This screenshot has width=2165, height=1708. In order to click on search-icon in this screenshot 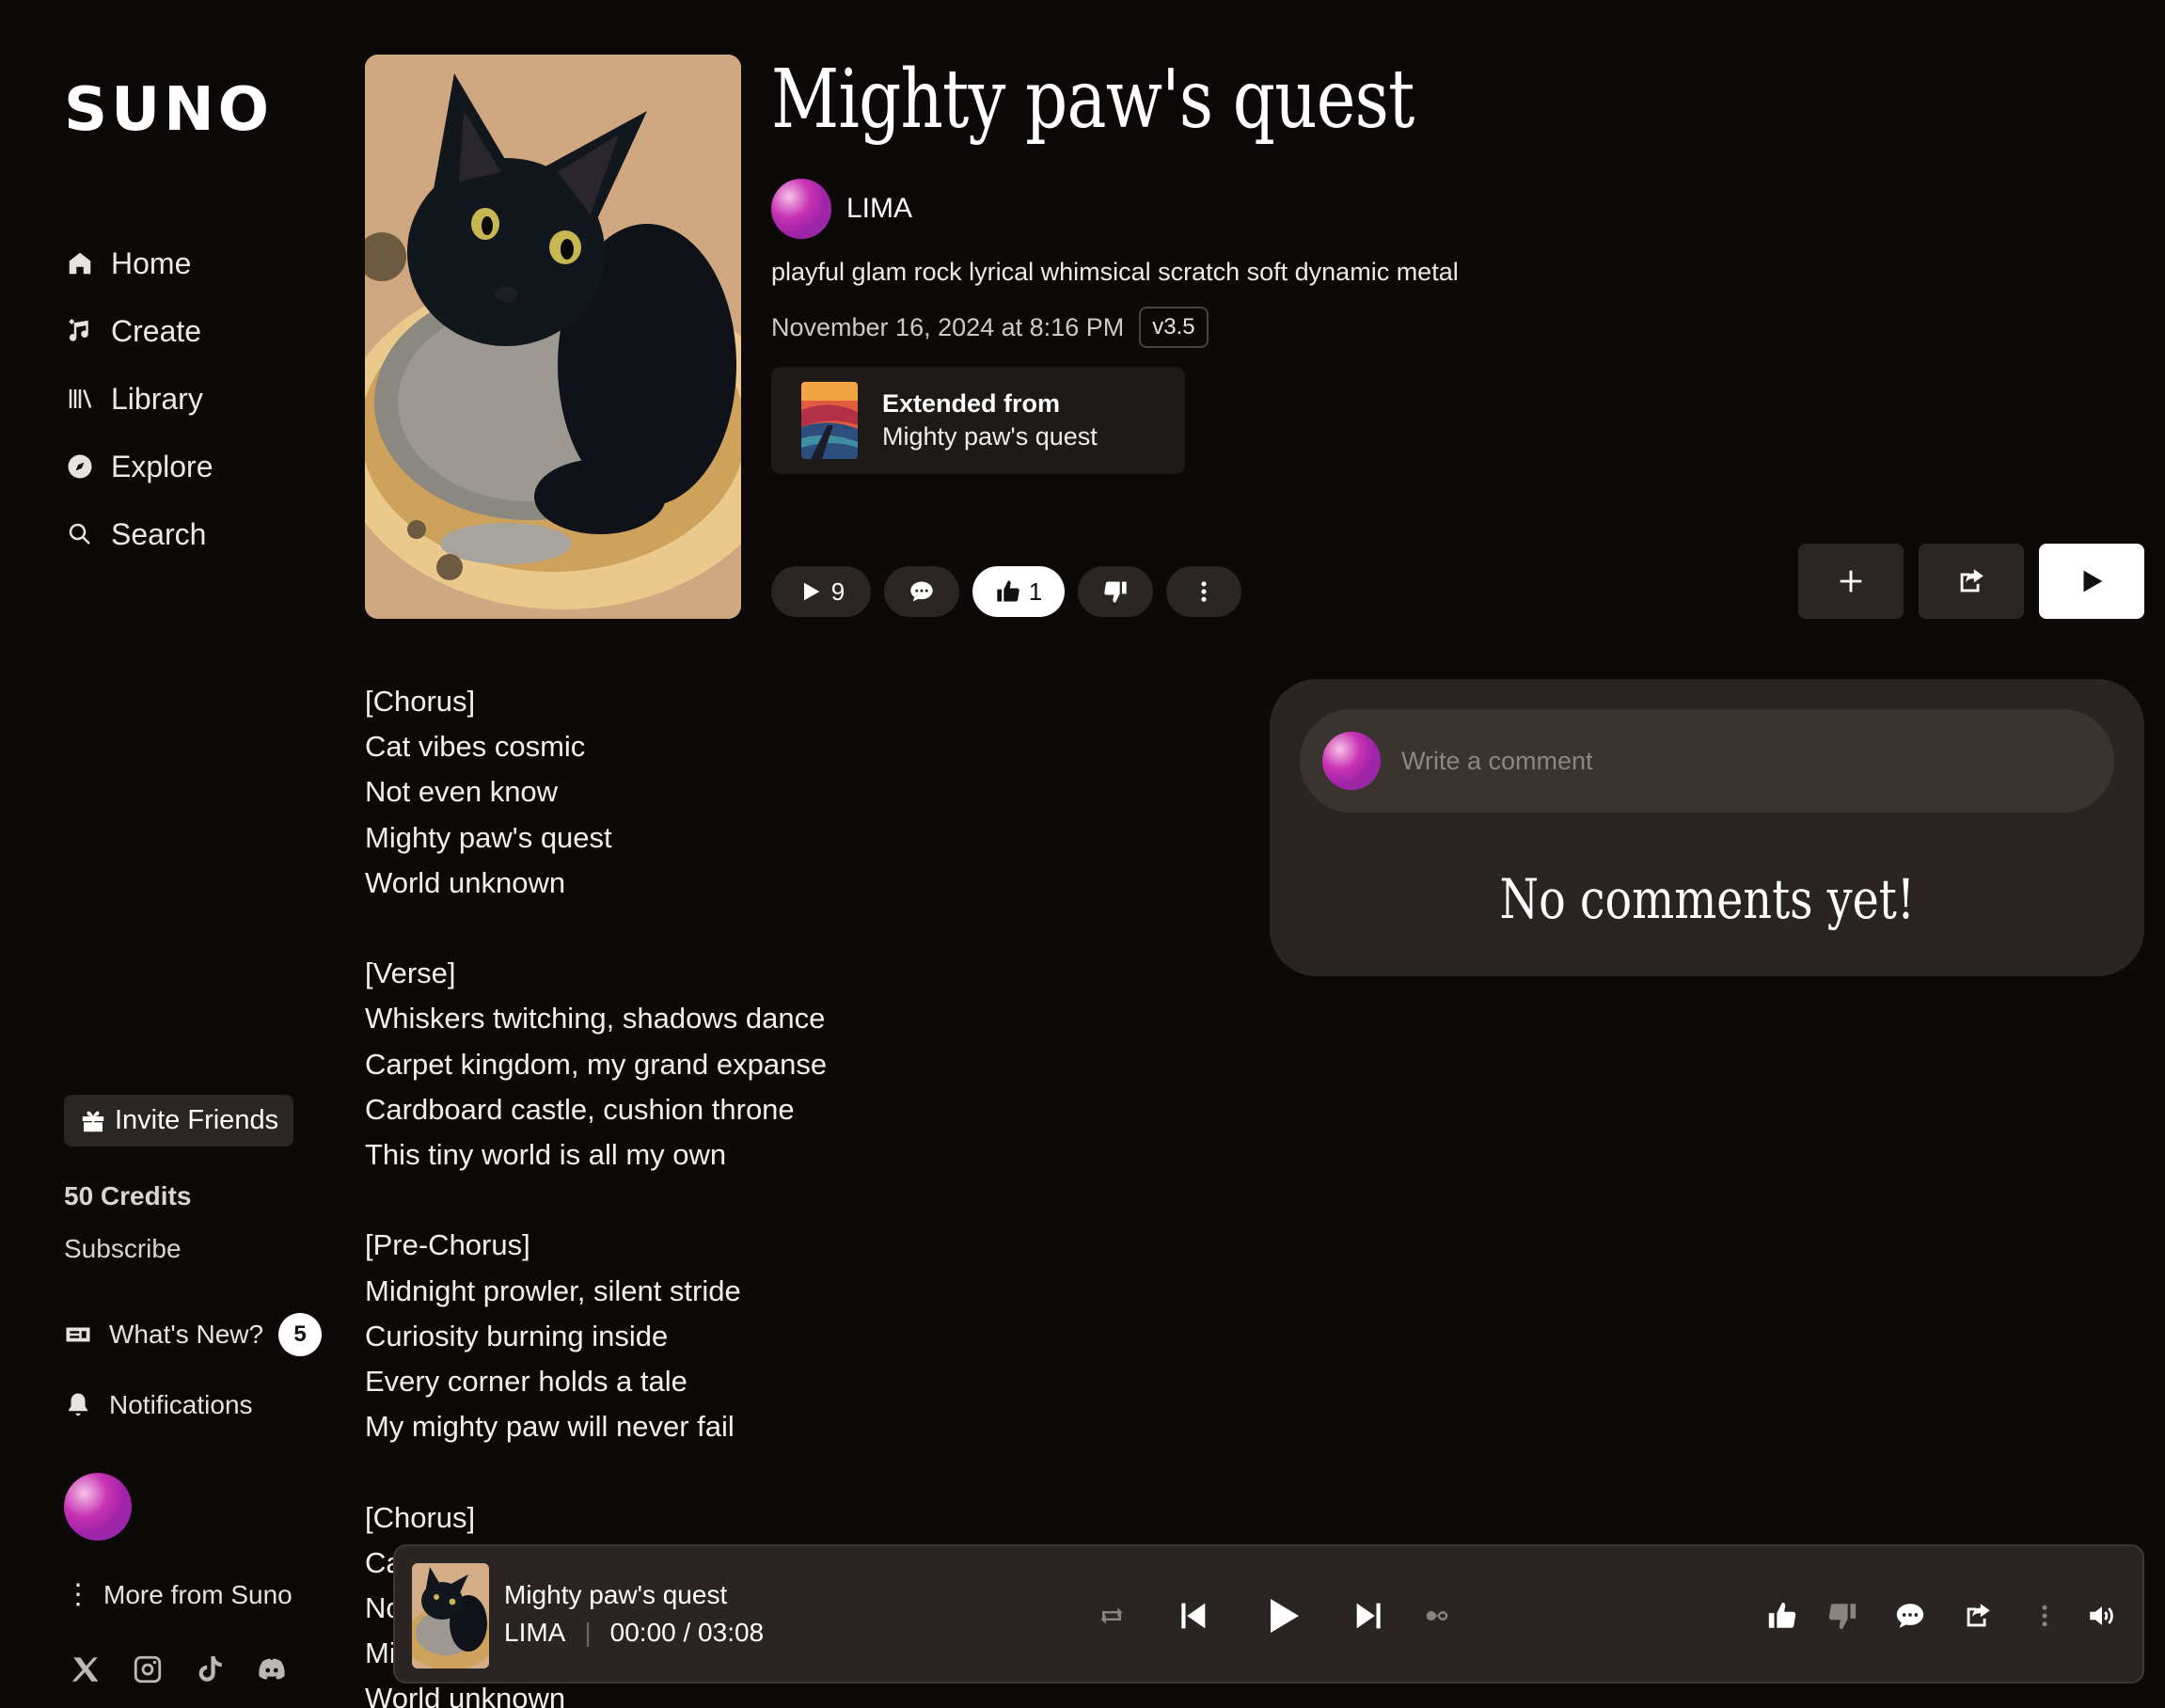, I will do `click(80, 534)`.